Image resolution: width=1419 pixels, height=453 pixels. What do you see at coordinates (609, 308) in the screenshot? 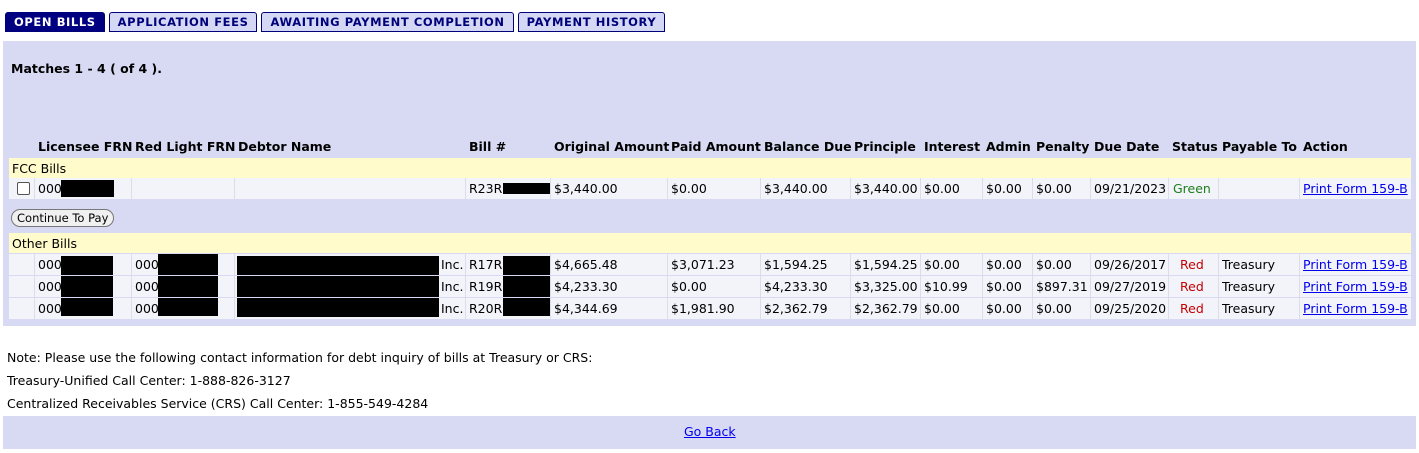
I see `original-amount: $4,344.69` at bounding box center [609, 308].